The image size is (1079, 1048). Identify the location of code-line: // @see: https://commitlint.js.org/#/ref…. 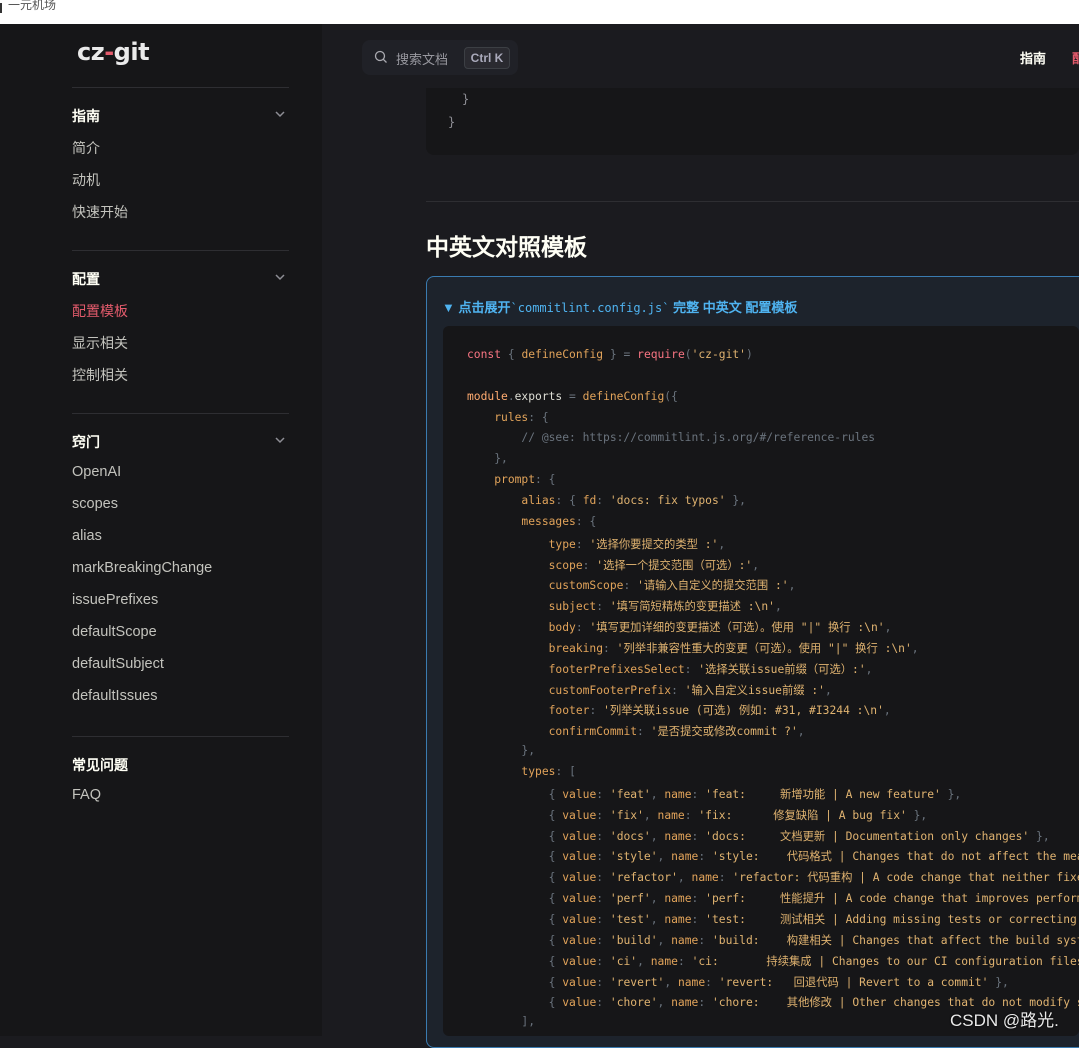
(671, 438).